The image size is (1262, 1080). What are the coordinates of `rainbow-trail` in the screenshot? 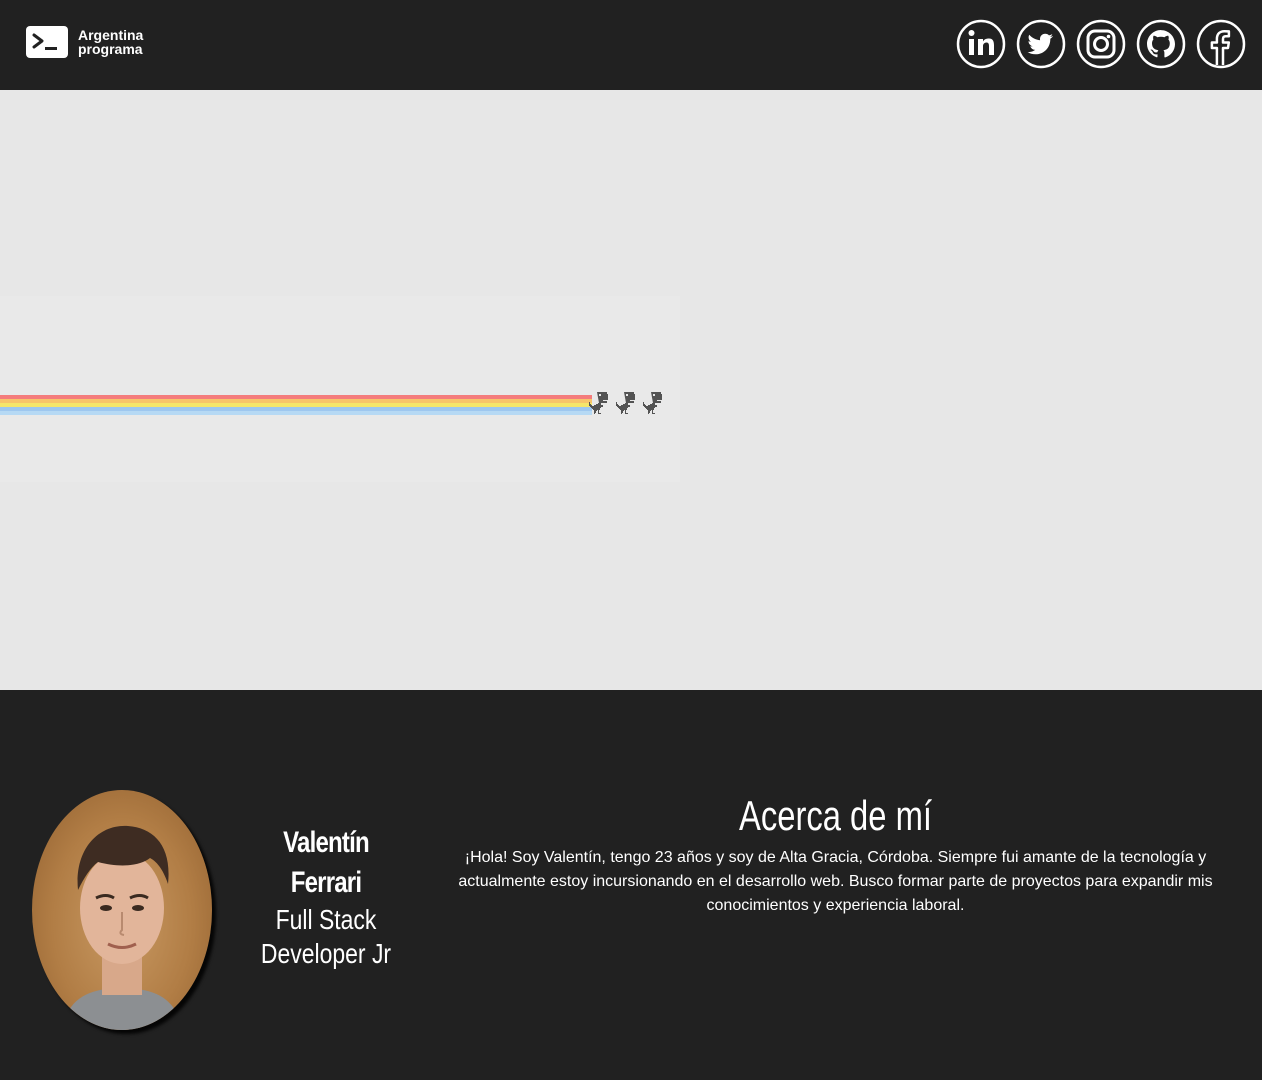 It's located at (296, 405).